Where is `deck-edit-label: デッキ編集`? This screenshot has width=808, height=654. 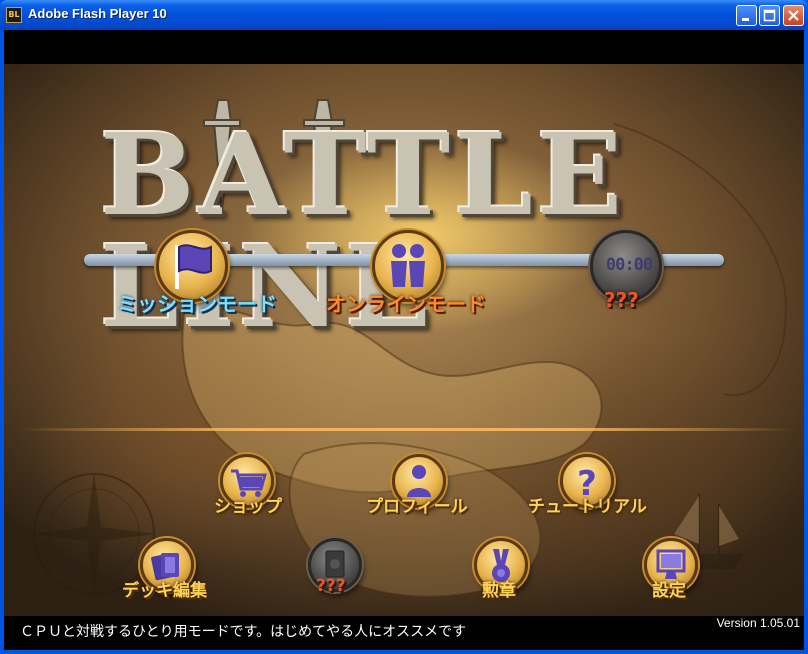
deck-edit-label: デッキ編集 is located at coordinates (164, 588).